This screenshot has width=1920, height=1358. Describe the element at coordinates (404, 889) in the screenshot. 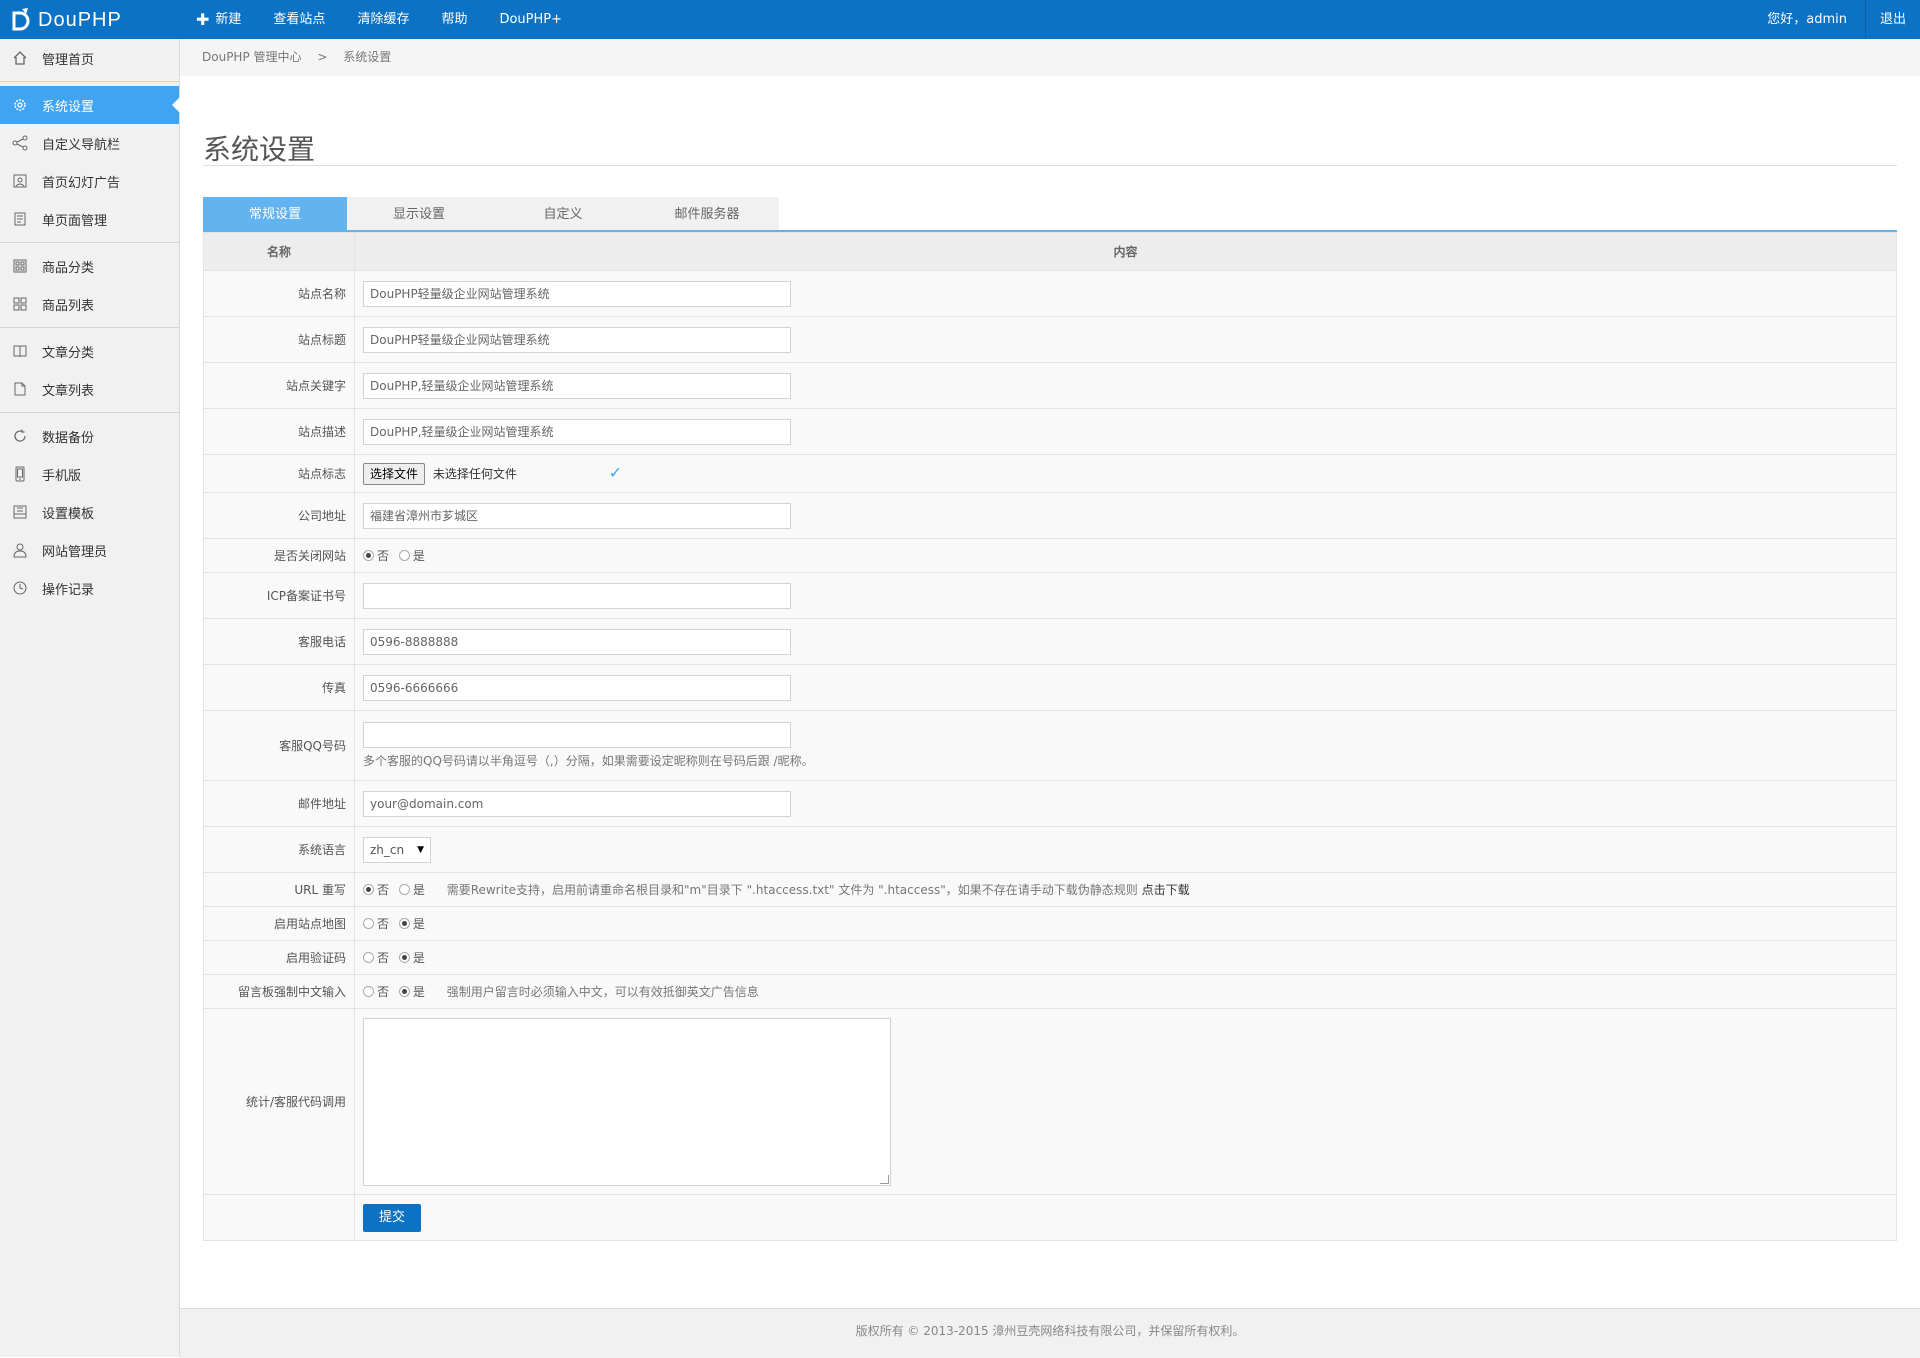

I see `rewrite-yes-radio` at that location.